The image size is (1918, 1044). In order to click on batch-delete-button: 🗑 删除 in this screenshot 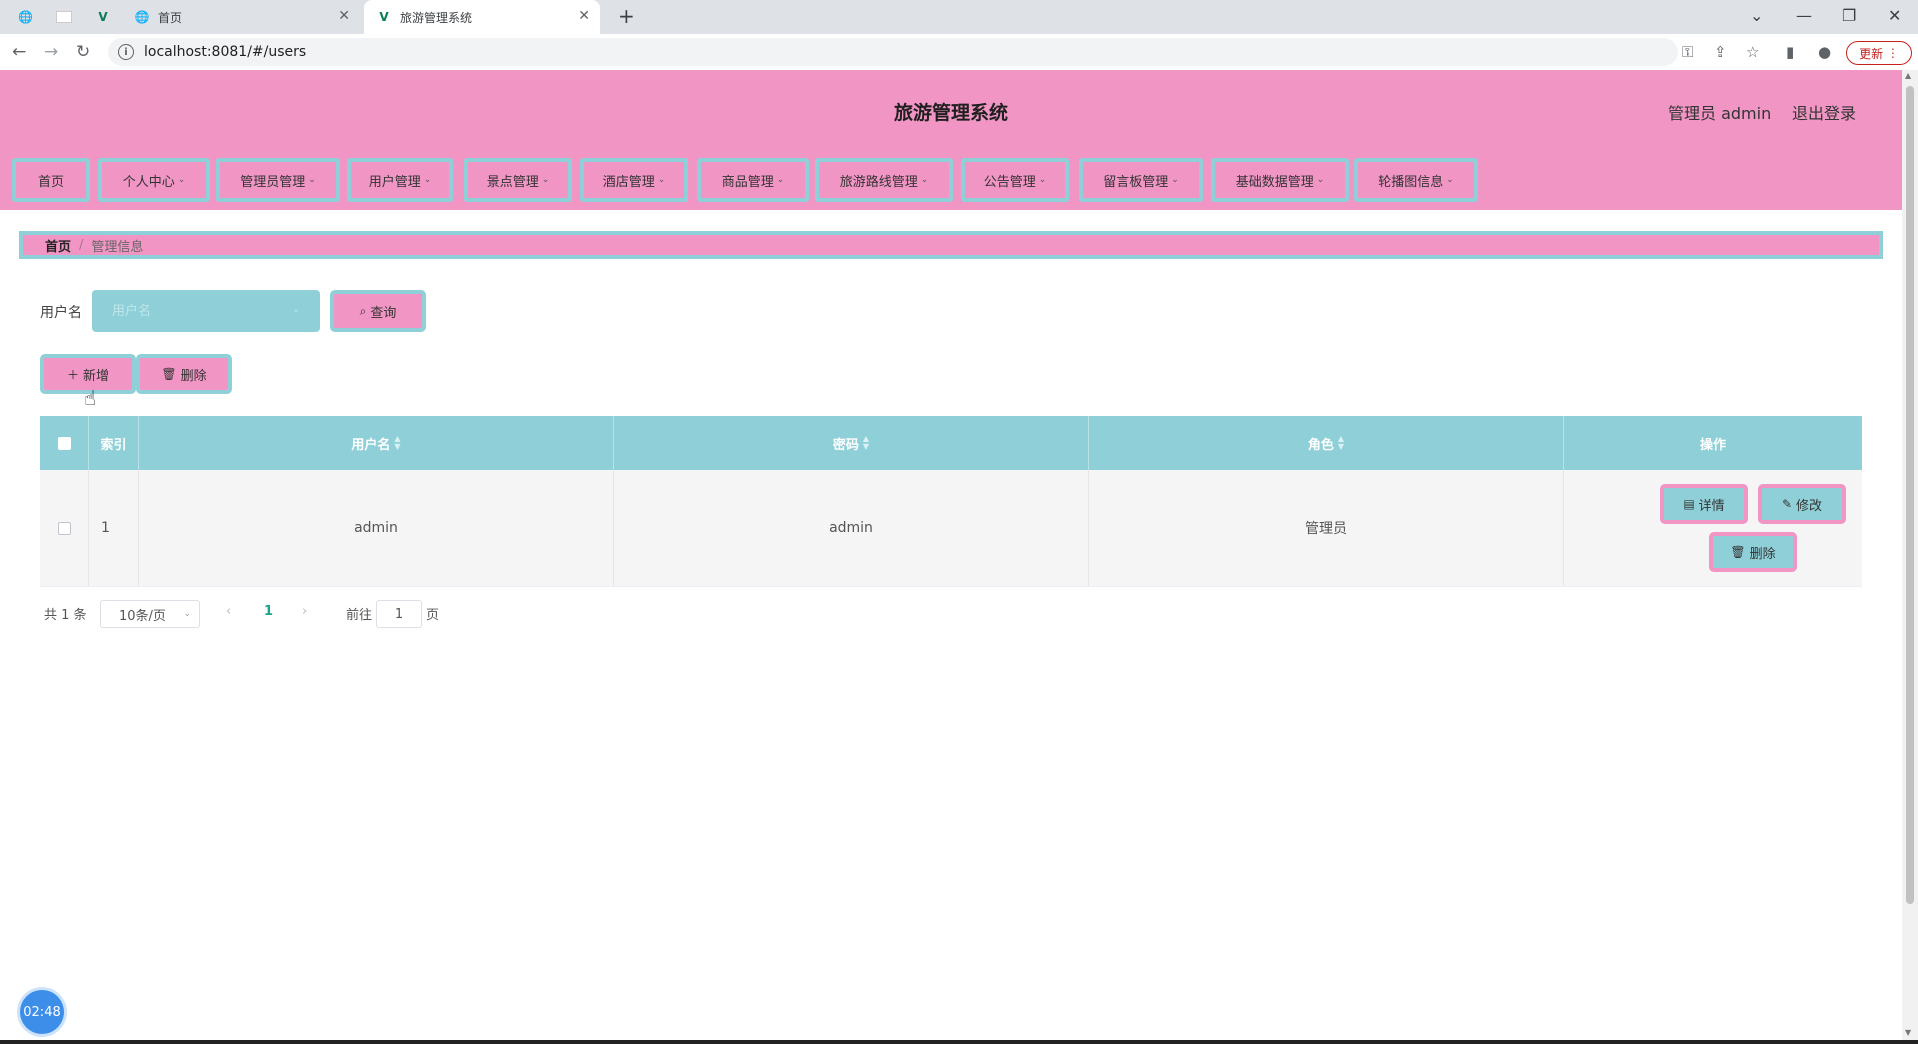, I will do `click(184, 374)`.